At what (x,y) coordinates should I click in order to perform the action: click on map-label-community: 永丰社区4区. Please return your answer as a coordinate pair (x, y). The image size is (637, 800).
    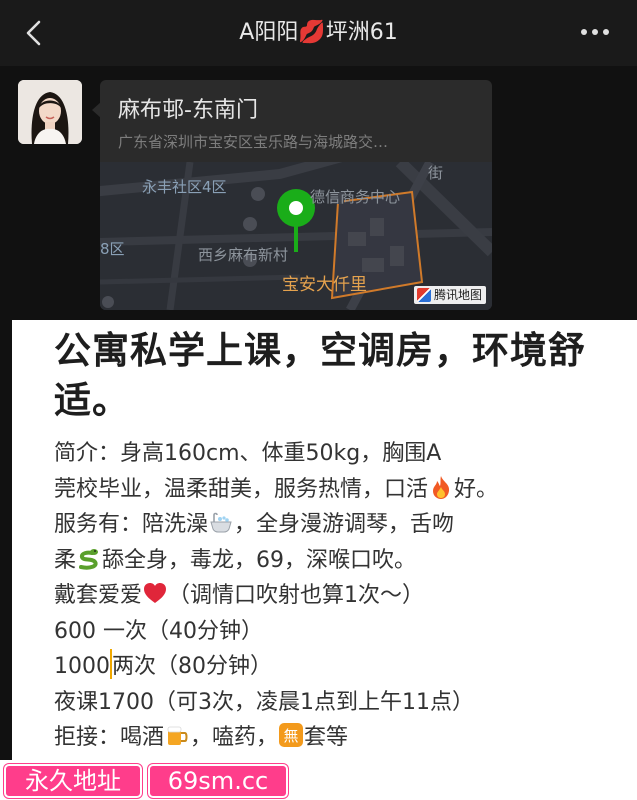
    Looking at the image, I should click on (184, 187).